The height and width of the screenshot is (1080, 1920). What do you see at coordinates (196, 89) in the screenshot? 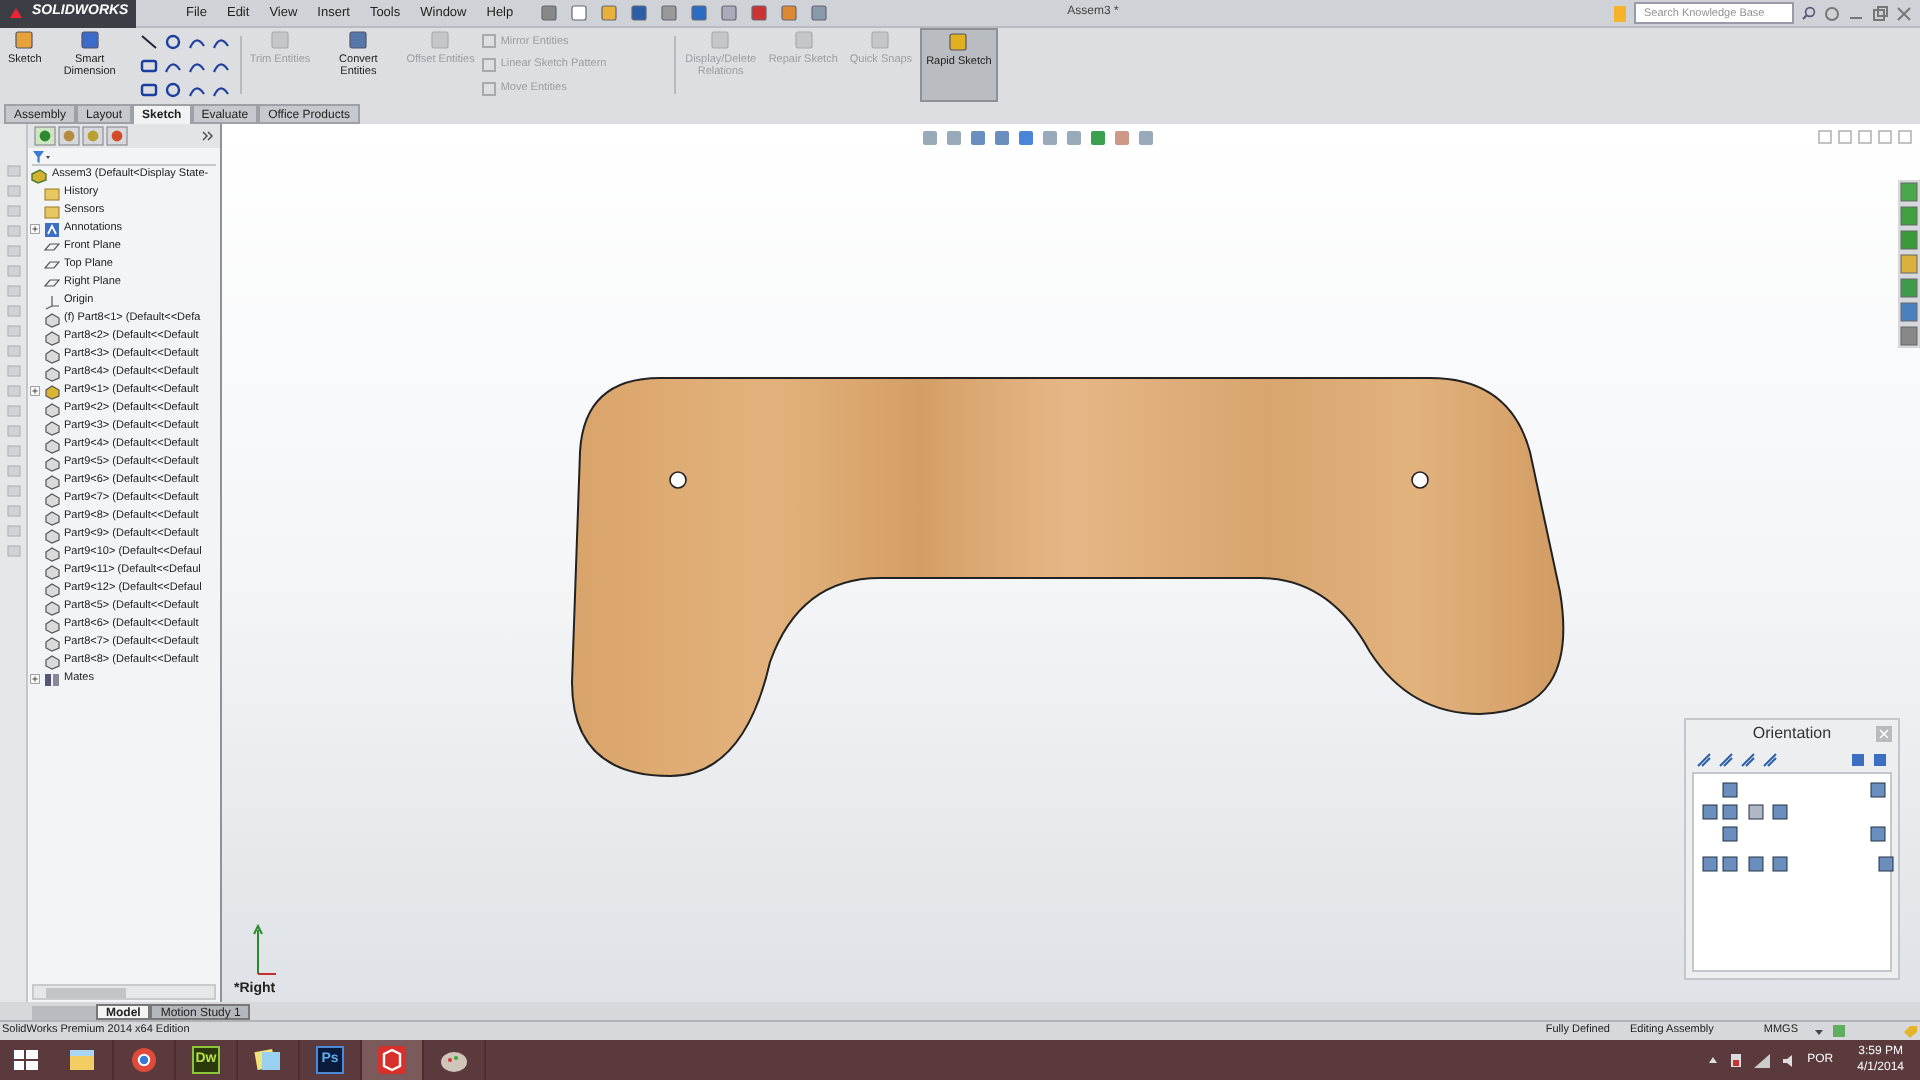
I see `curve-icon` at bounding box center [196, 89].